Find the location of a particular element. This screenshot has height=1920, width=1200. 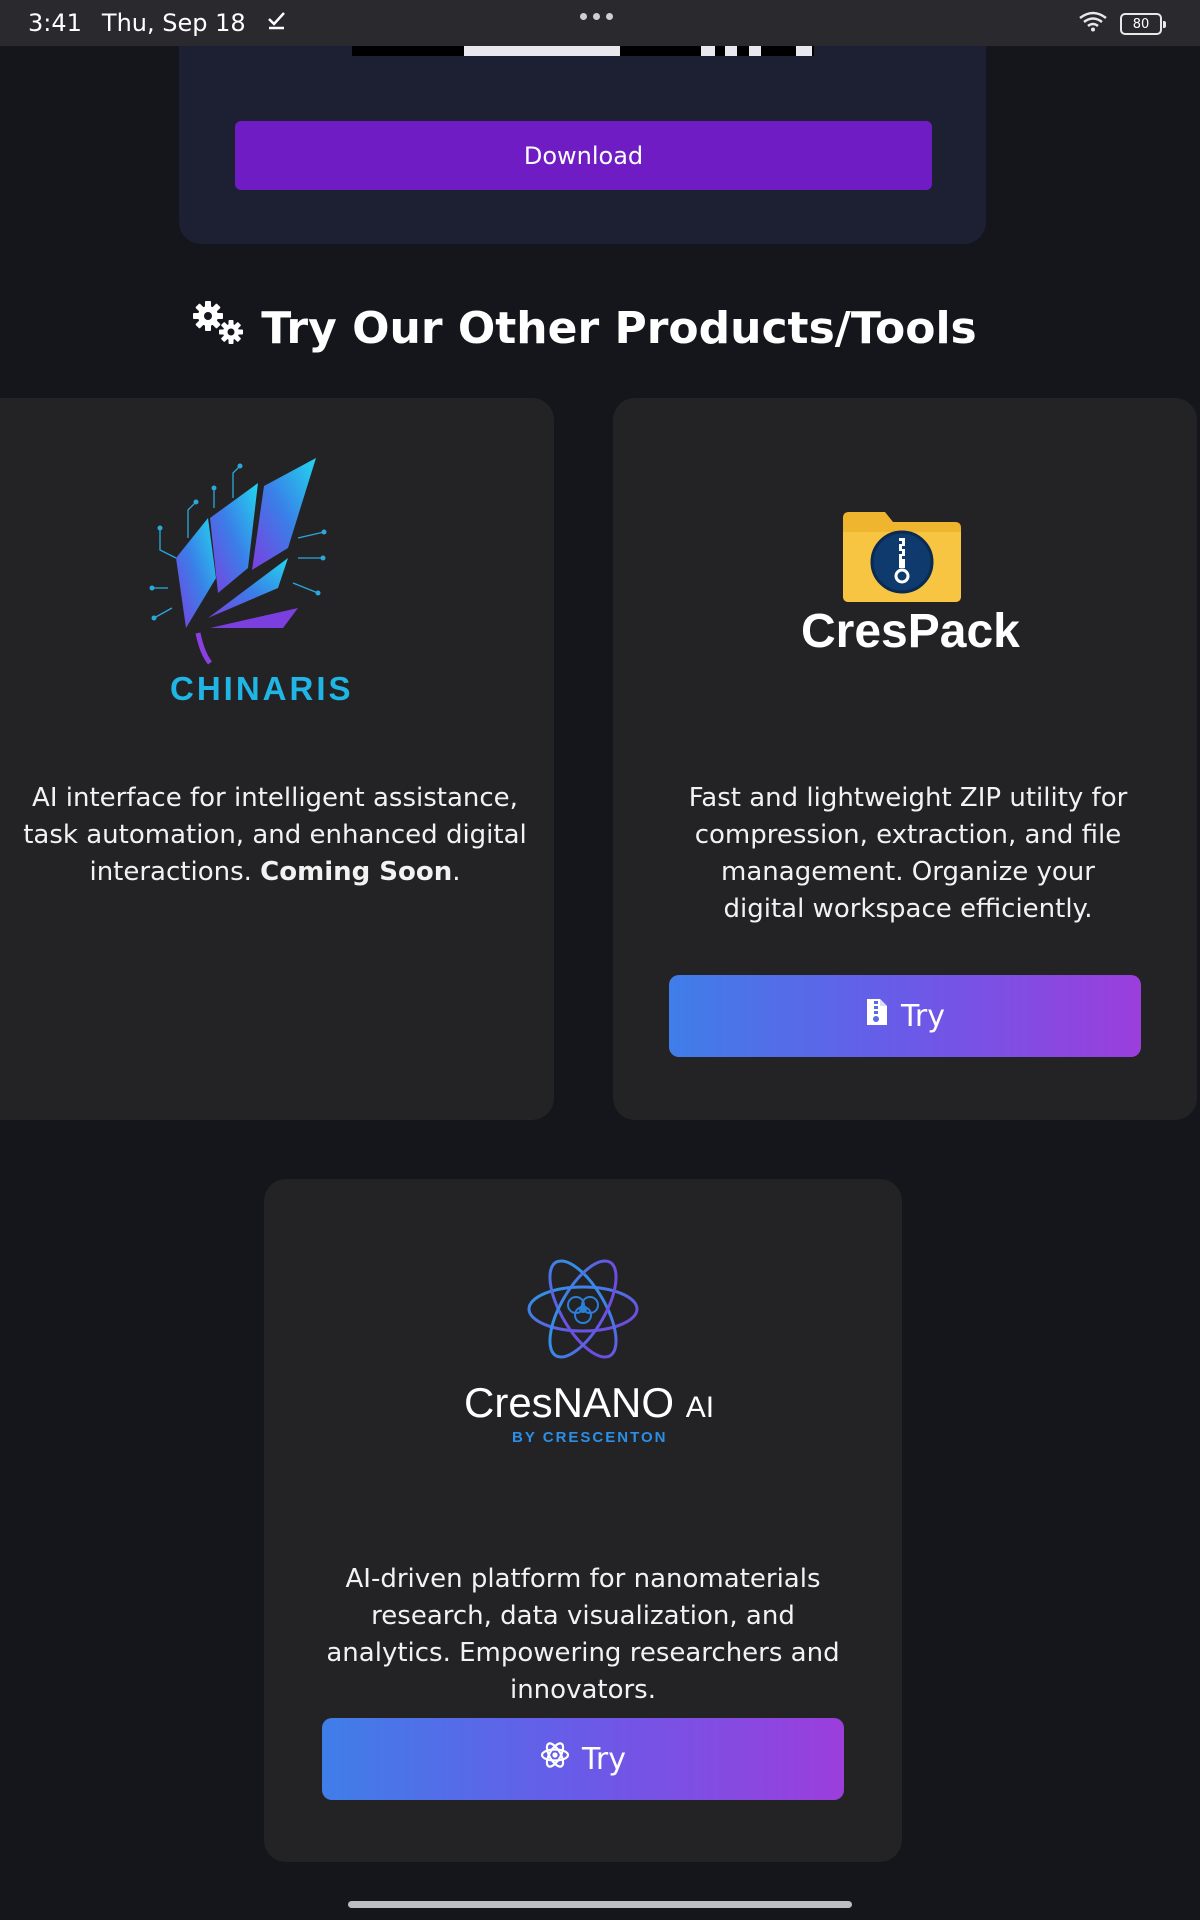

check-icon is located at coordinates (277, 23).